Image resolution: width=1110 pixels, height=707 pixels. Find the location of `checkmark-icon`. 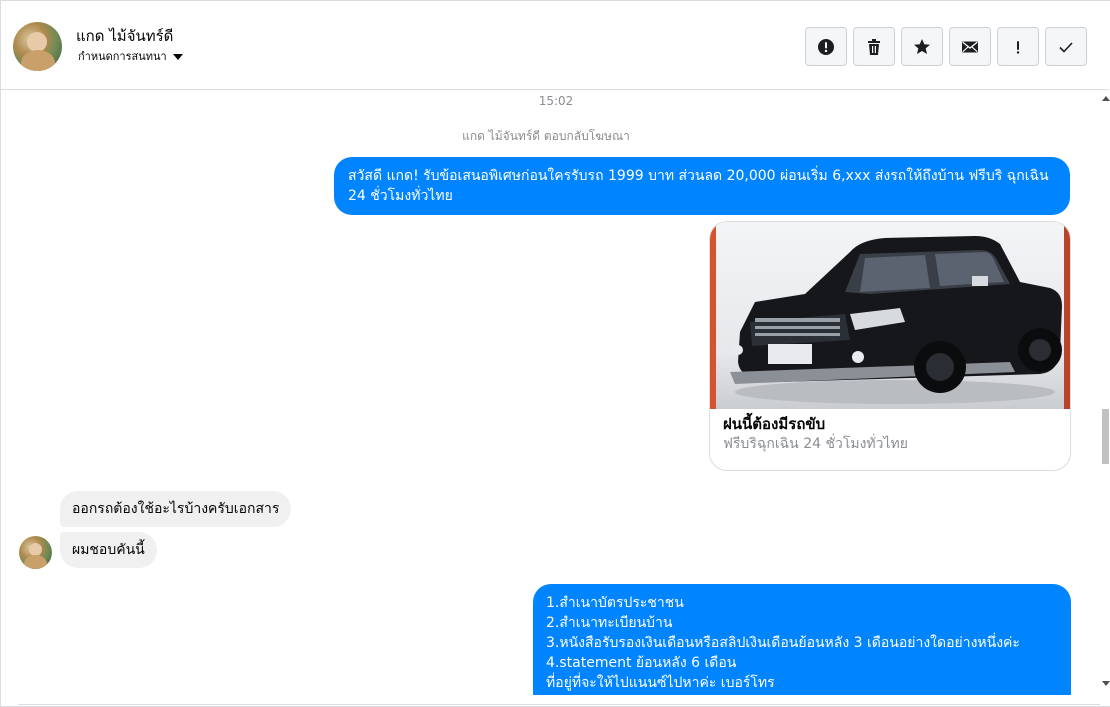

checkmark-icon is located at coordinates (1066, 47).